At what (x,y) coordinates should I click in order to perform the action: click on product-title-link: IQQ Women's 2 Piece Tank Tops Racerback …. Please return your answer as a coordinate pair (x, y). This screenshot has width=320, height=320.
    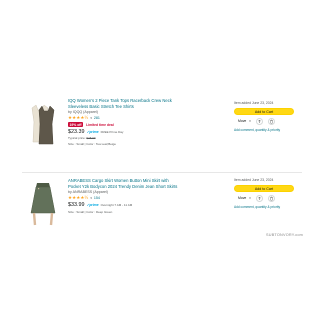
    Looking at the image, I should click on (123, 103).